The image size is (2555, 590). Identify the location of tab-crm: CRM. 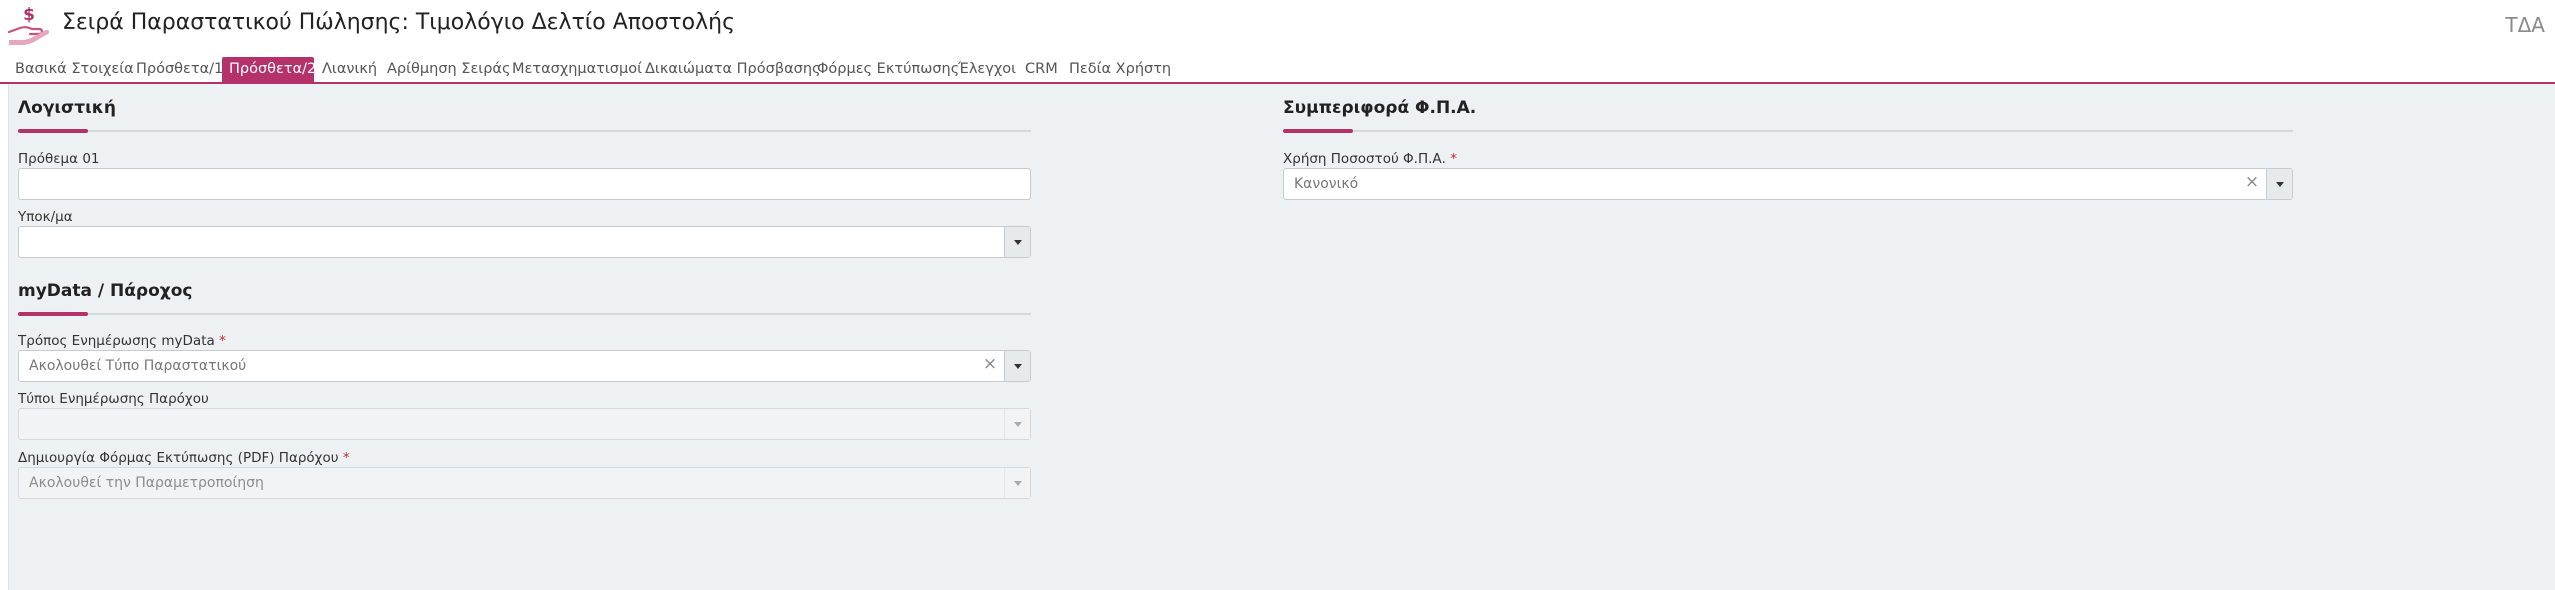
(1041, 70).